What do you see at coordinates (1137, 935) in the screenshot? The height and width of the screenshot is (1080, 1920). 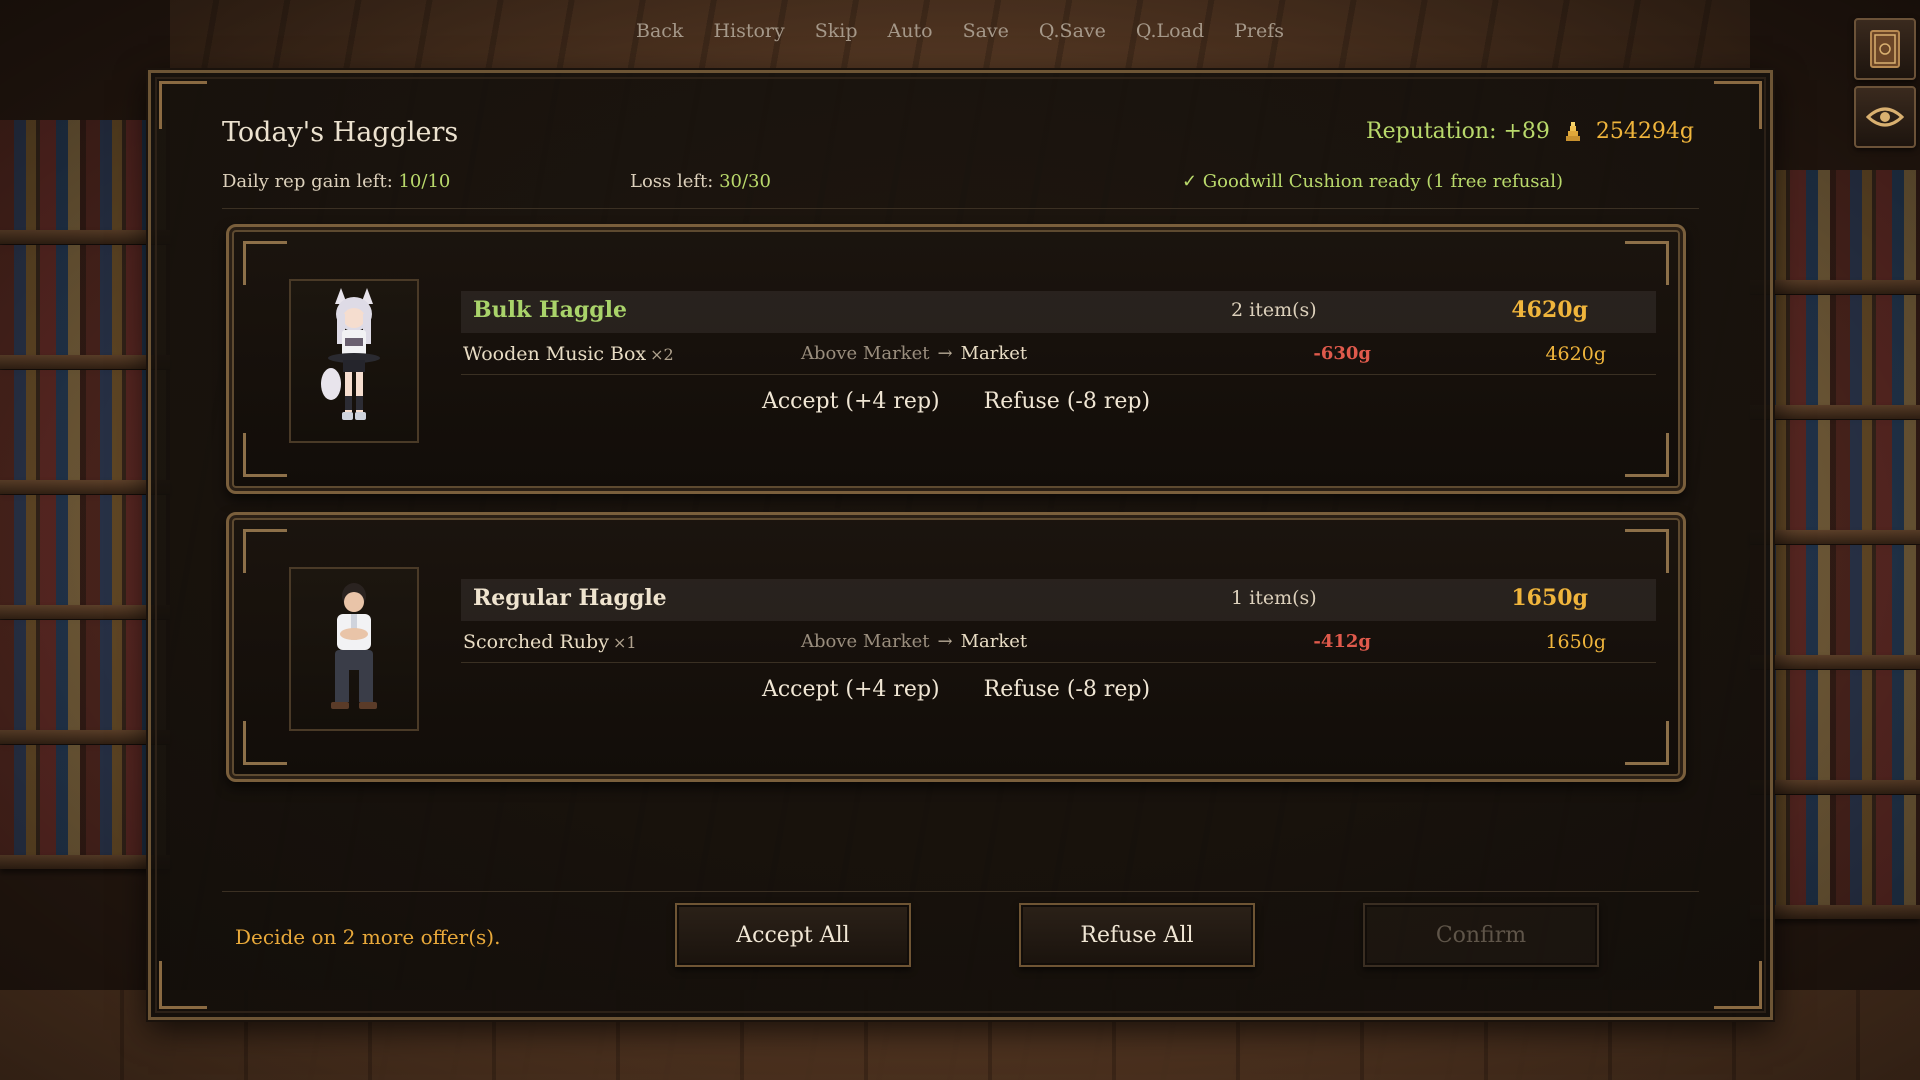 I see `refuse-all-button: Refuse All` at bounding box center [1137, 935].